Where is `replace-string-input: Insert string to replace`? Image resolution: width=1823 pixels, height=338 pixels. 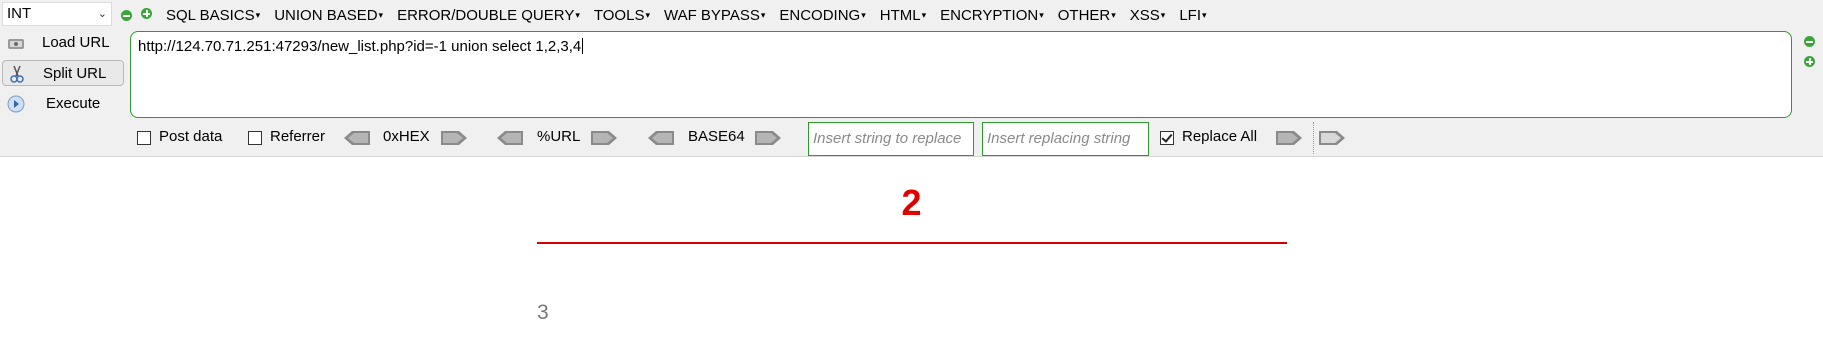 replace-string-input: Insert string to replace is located at coordinates (891, 139).